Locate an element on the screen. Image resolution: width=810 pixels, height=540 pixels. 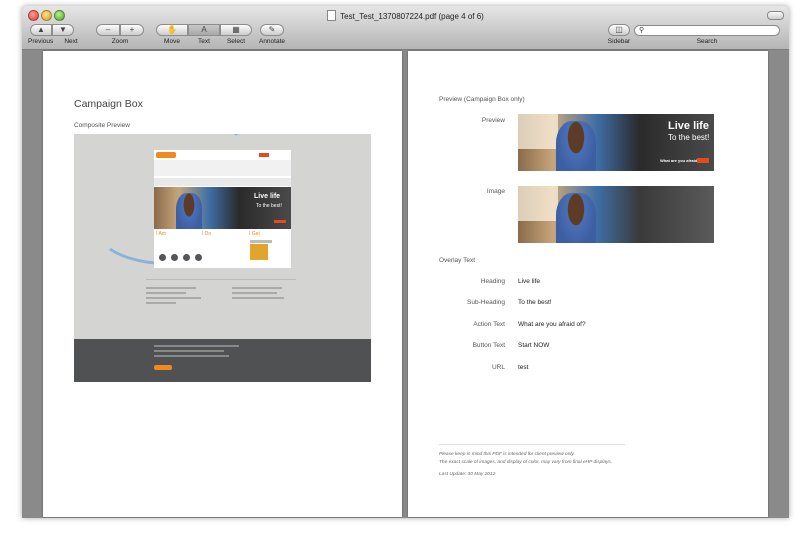
mini-banner-button is located at coordinates (280, 221).